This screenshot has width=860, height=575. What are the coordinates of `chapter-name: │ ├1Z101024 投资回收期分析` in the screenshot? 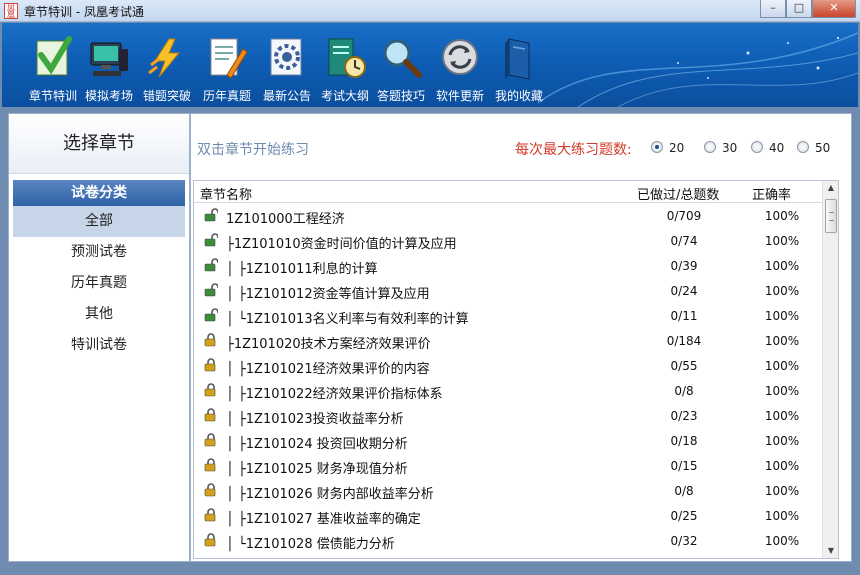 It's located at (317, 444).